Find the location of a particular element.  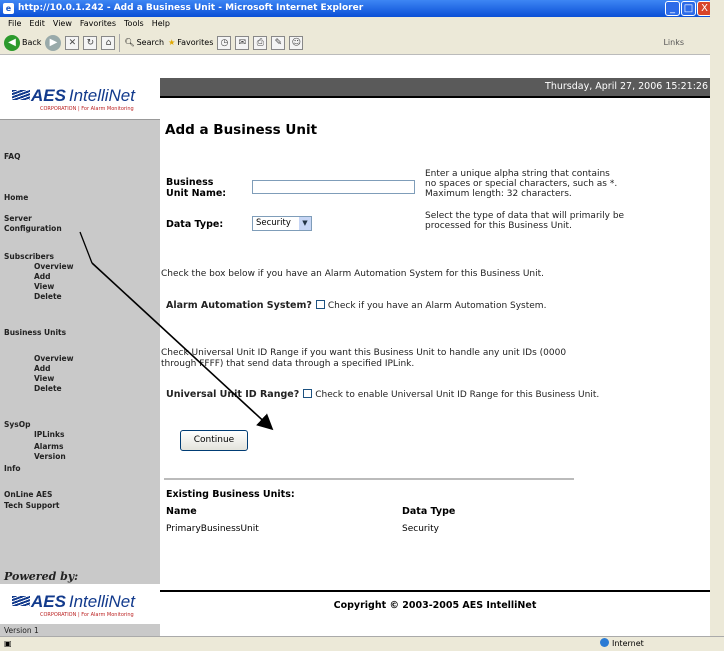

table-cell-datatype: Security is located at coordinates (420, 529).